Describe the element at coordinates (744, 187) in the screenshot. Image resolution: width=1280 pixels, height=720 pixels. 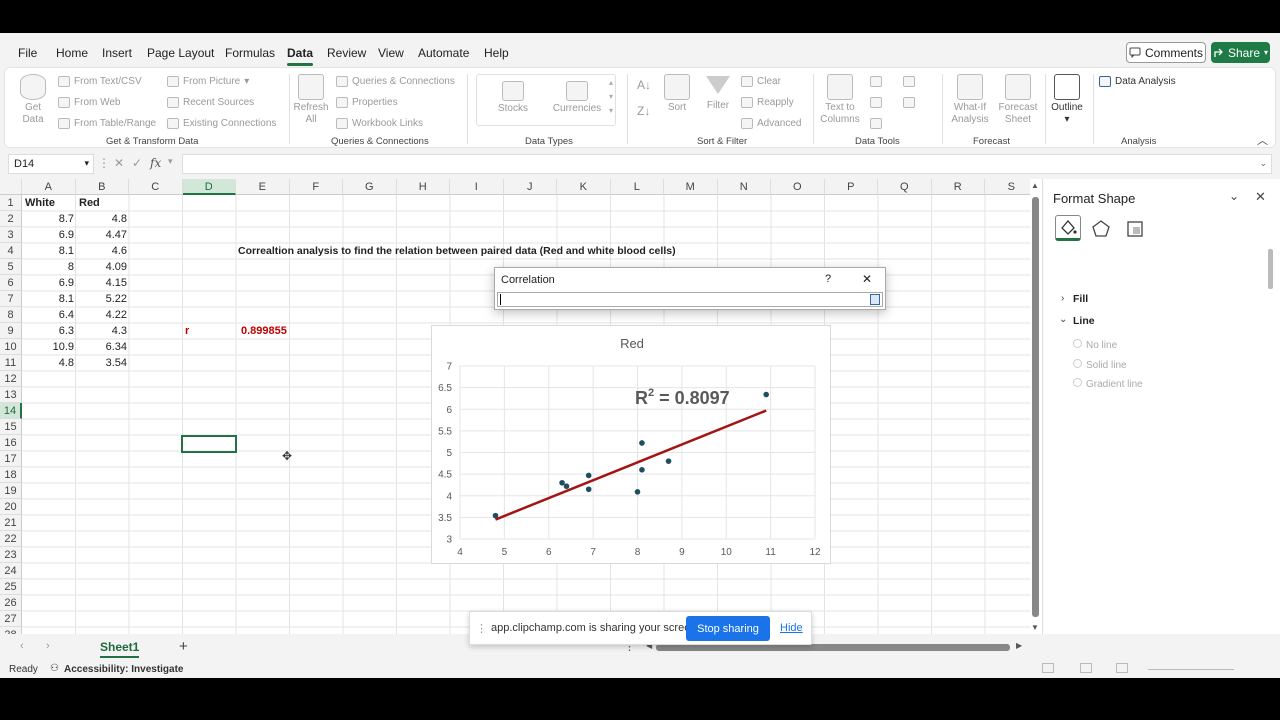
I see `column-header-n: N` at that location.